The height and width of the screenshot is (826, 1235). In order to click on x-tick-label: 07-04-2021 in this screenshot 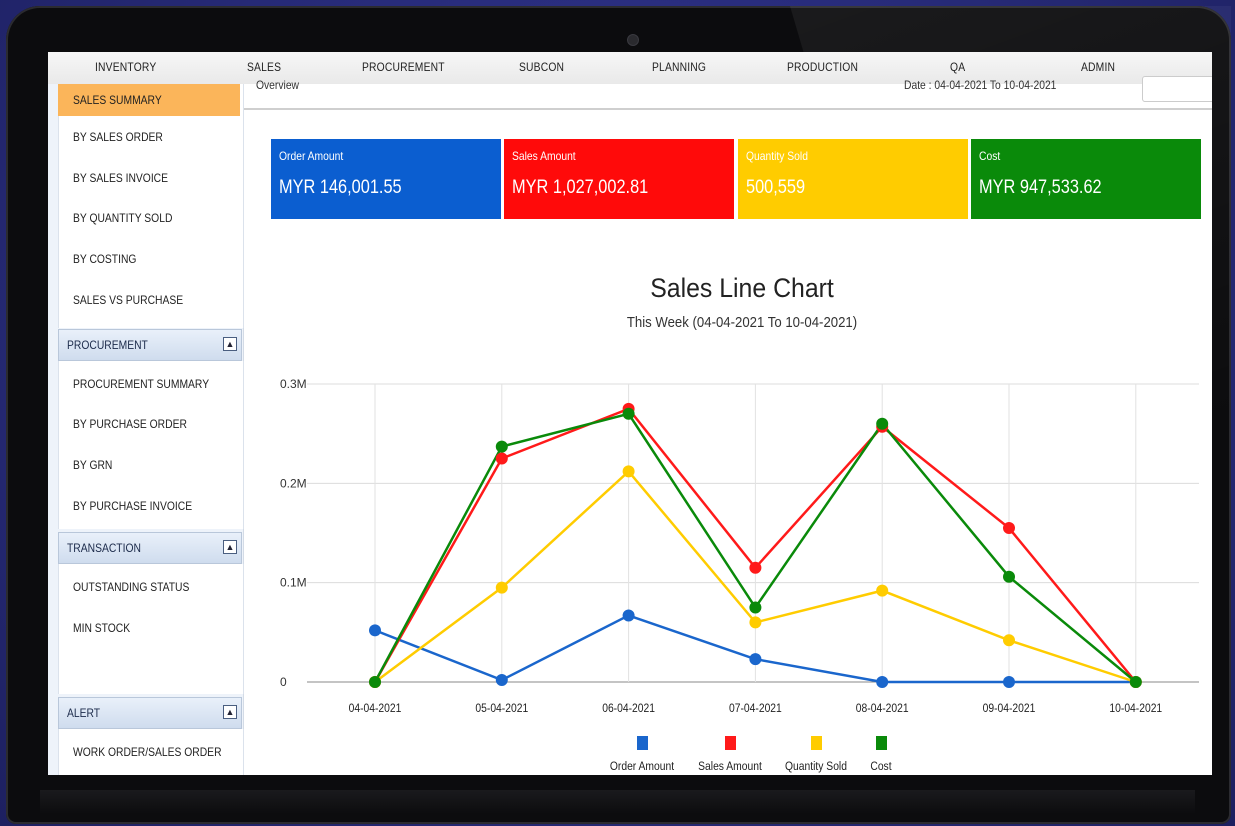, I will do `click(755, 708)`.